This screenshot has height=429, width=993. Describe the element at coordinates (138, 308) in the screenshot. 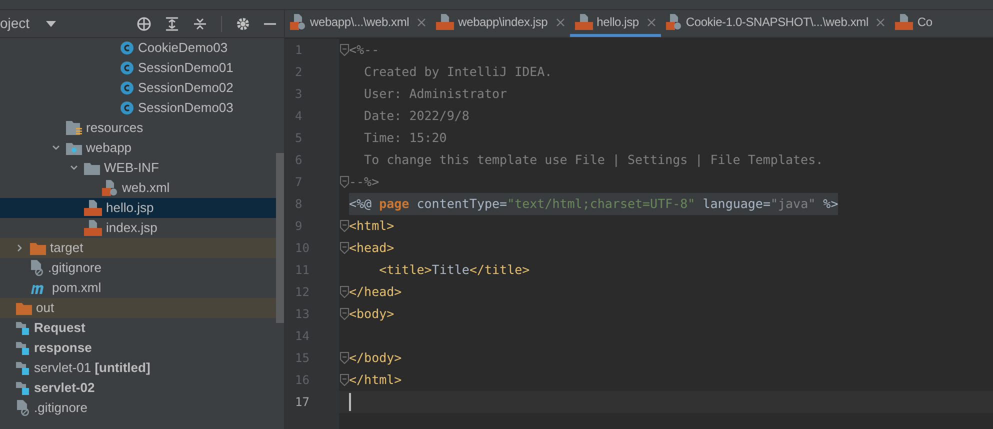

I see `tree-item: out` at that location.